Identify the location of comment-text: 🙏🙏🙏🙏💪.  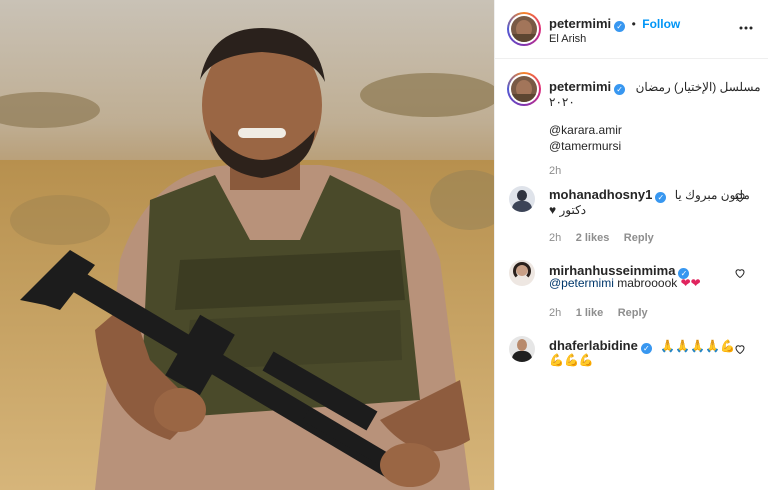
(698, 346).